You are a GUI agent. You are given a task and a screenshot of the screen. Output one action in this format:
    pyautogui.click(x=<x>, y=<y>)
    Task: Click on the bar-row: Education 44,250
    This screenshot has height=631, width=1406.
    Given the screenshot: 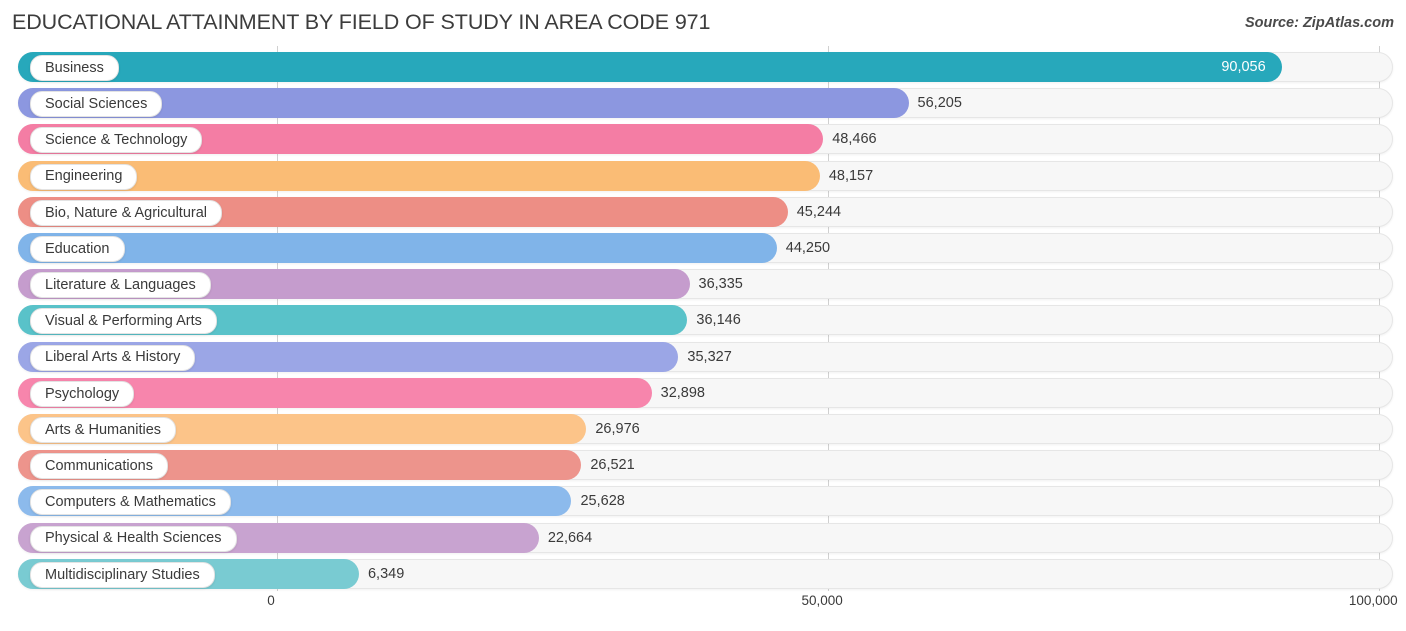 What is the action you would take?
    pyautogui.click(x=703, y=248)
    